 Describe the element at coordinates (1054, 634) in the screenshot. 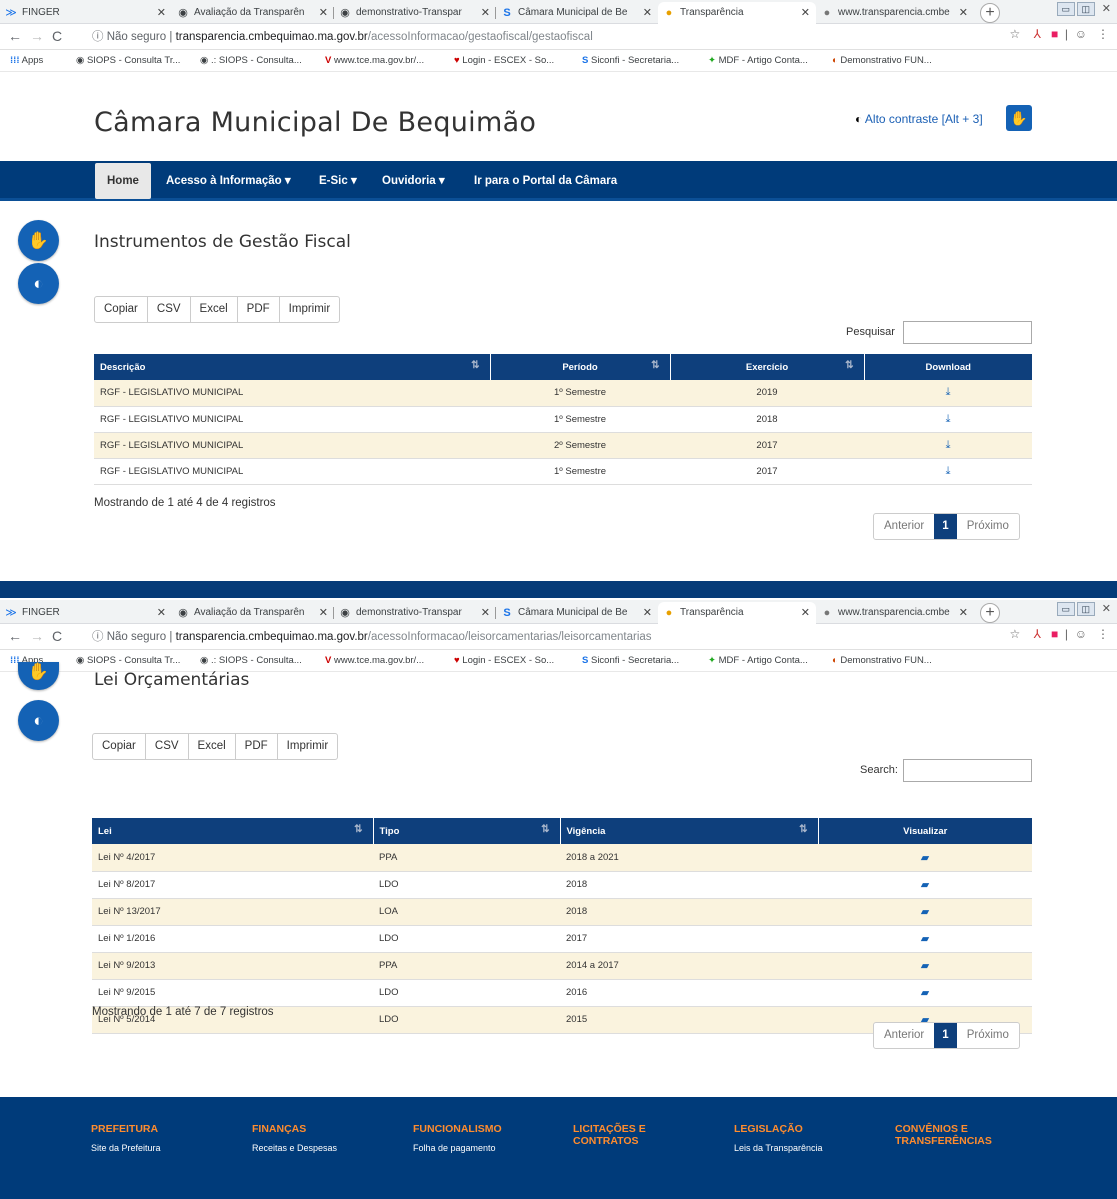

I see `colors-extension-icon: ■` at that location.